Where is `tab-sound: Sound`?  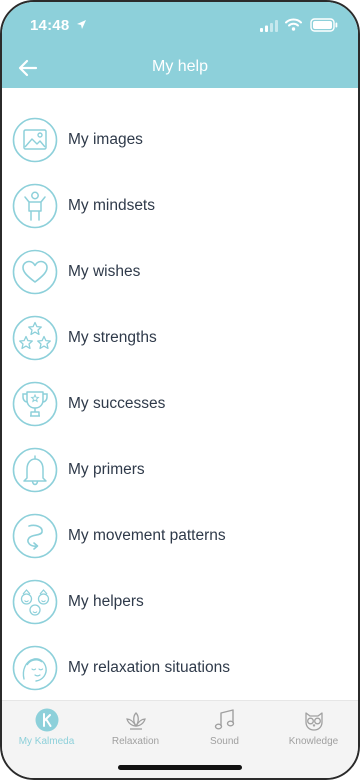 tab-sound: Sound is located at coordinates (224, 730).